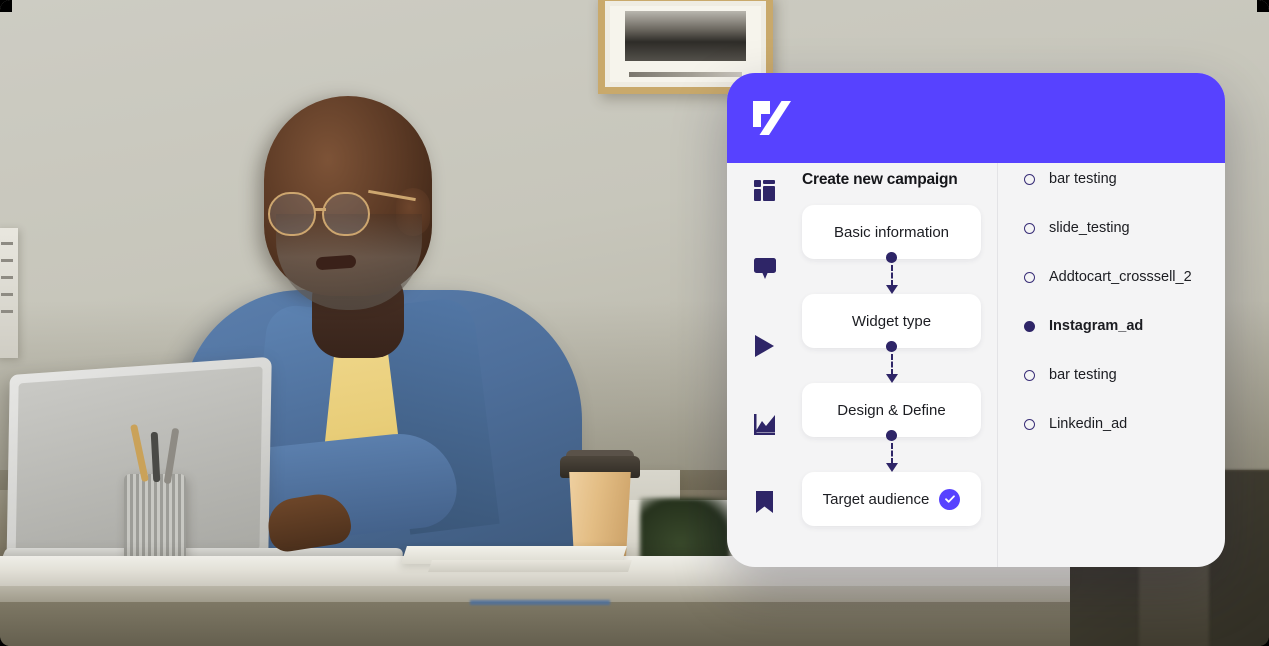  I want to click on flow-step-1: Basic information, so click(891, 249).